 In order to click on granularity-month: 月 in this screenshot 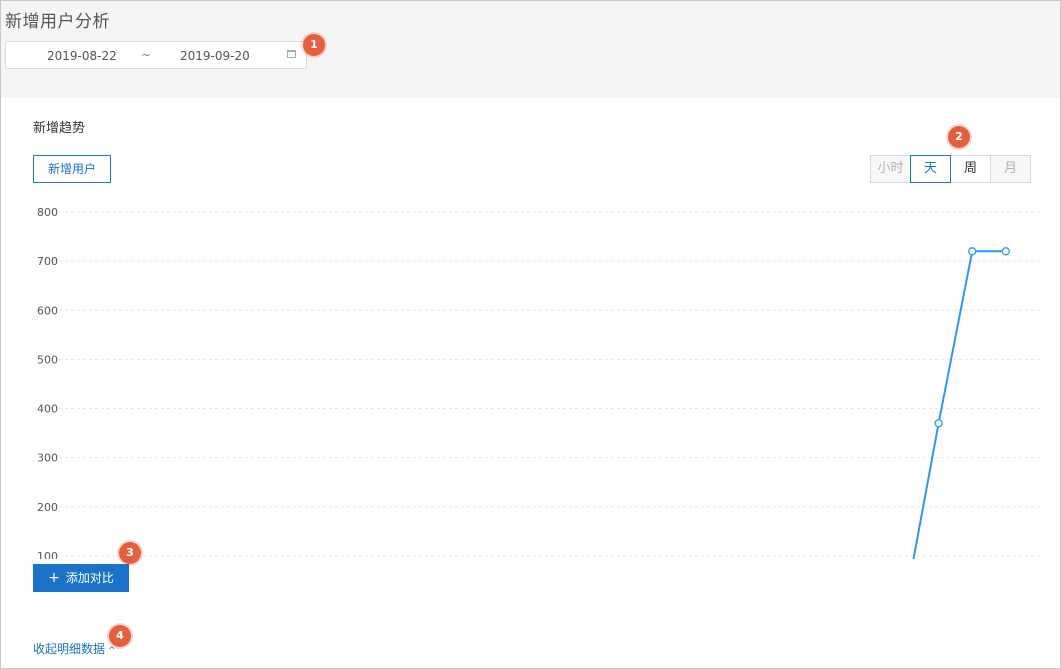, I will do `click(1010, 169)`.